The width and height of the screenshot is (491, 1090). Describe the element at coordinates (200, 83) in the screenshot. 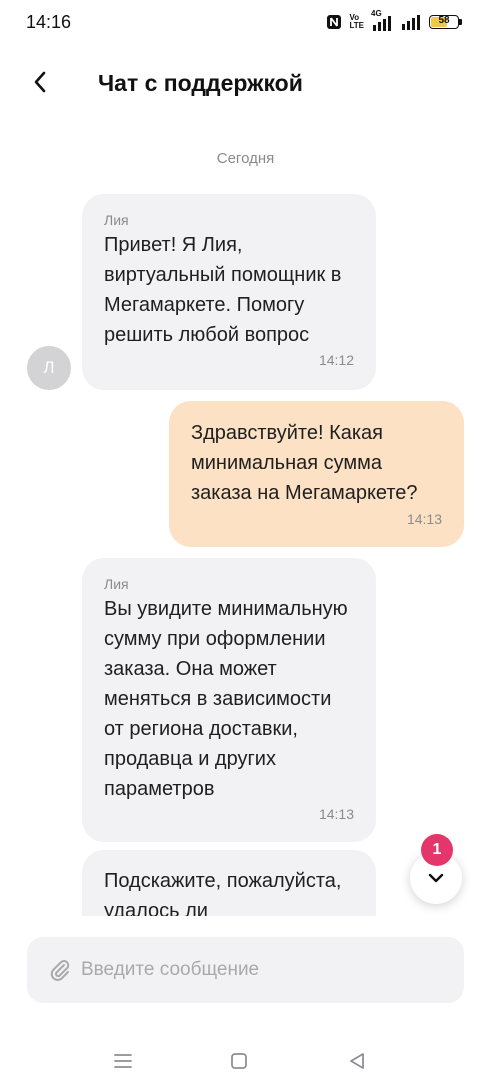

I see `page-title: Чат с поддержкой` at that location.